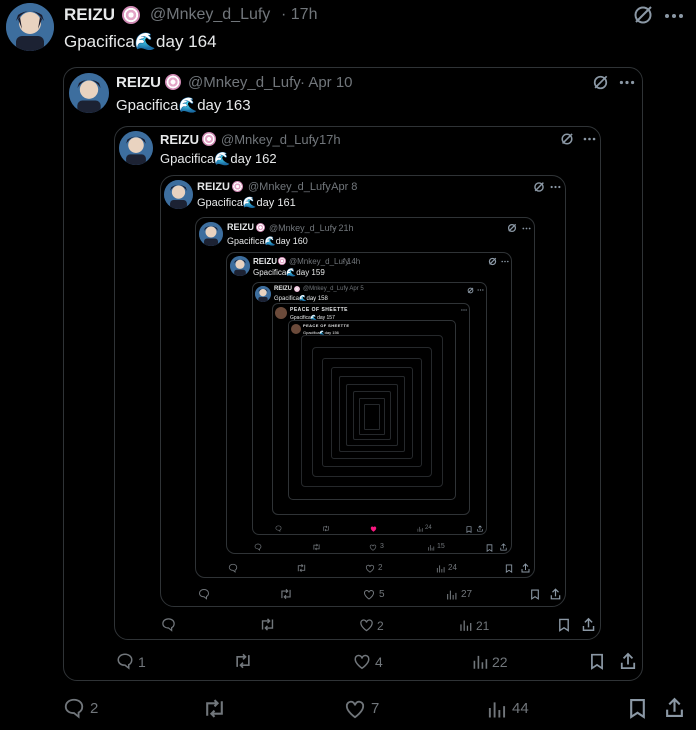 This screenshot has width=696, height=730. I want to click on like-count: 3, so click(382, 546).